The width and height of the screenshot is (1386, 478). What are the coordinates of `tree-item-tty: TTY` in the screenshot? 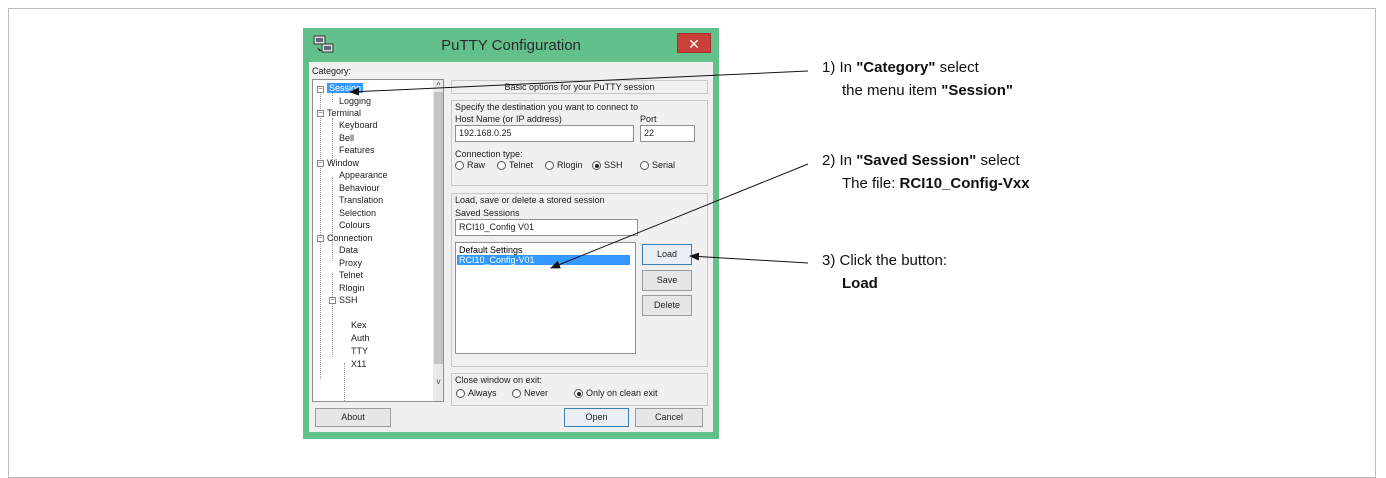 It's located at (359, 351).